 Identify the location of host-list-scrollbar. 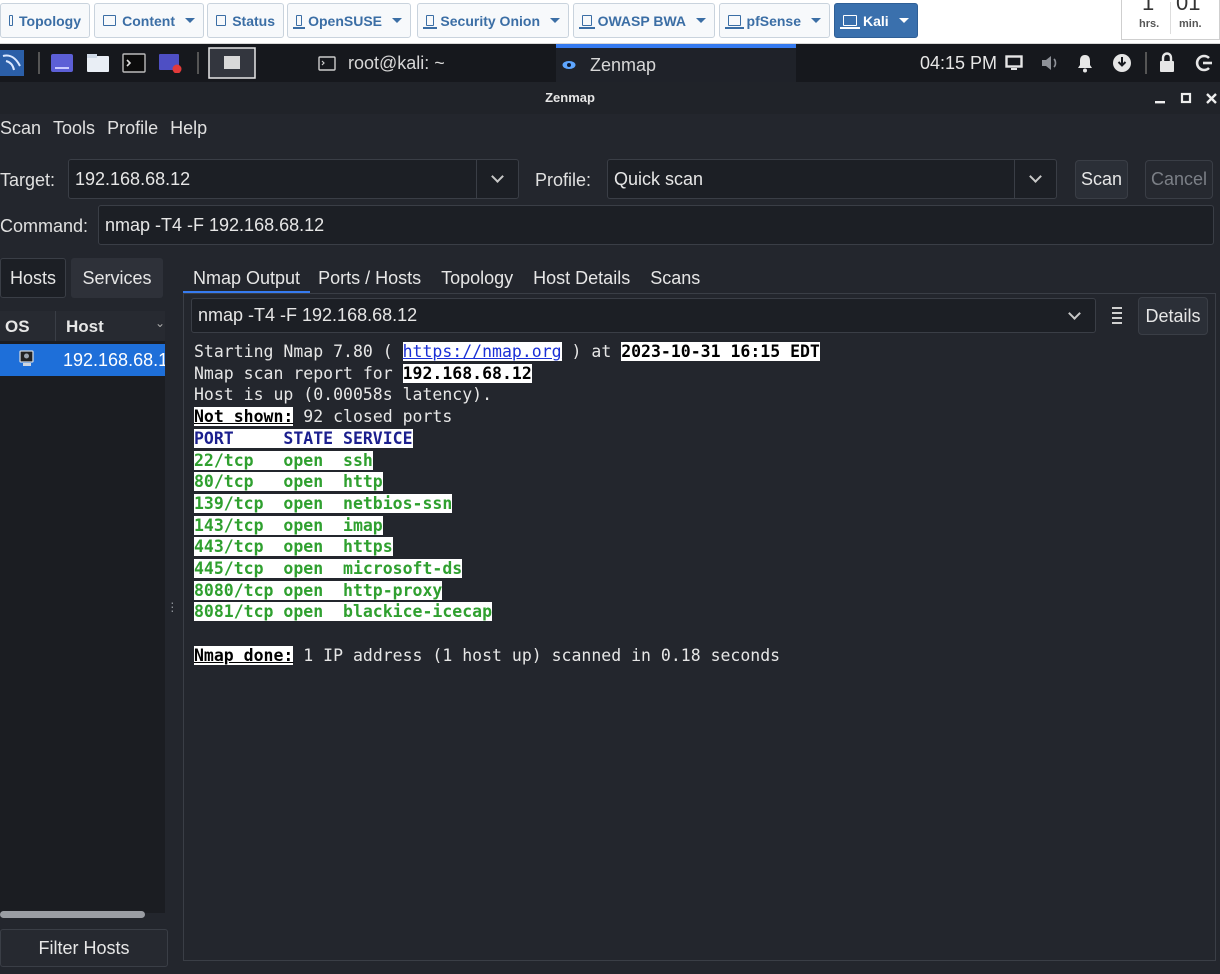
(72, 914).